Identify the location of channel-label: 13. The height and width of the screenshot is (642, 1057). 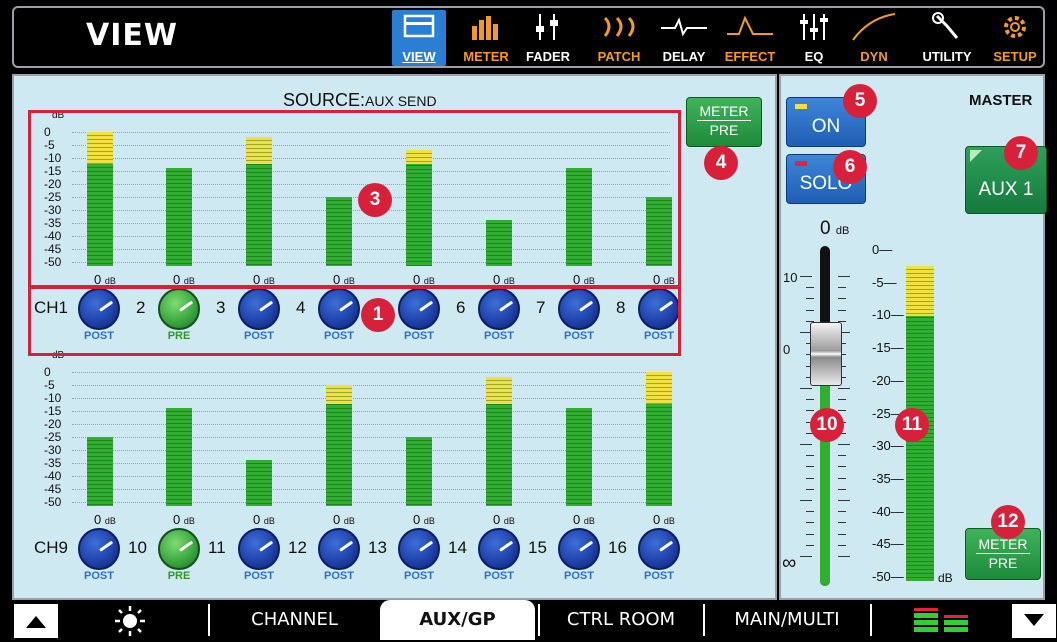
(377, 547).